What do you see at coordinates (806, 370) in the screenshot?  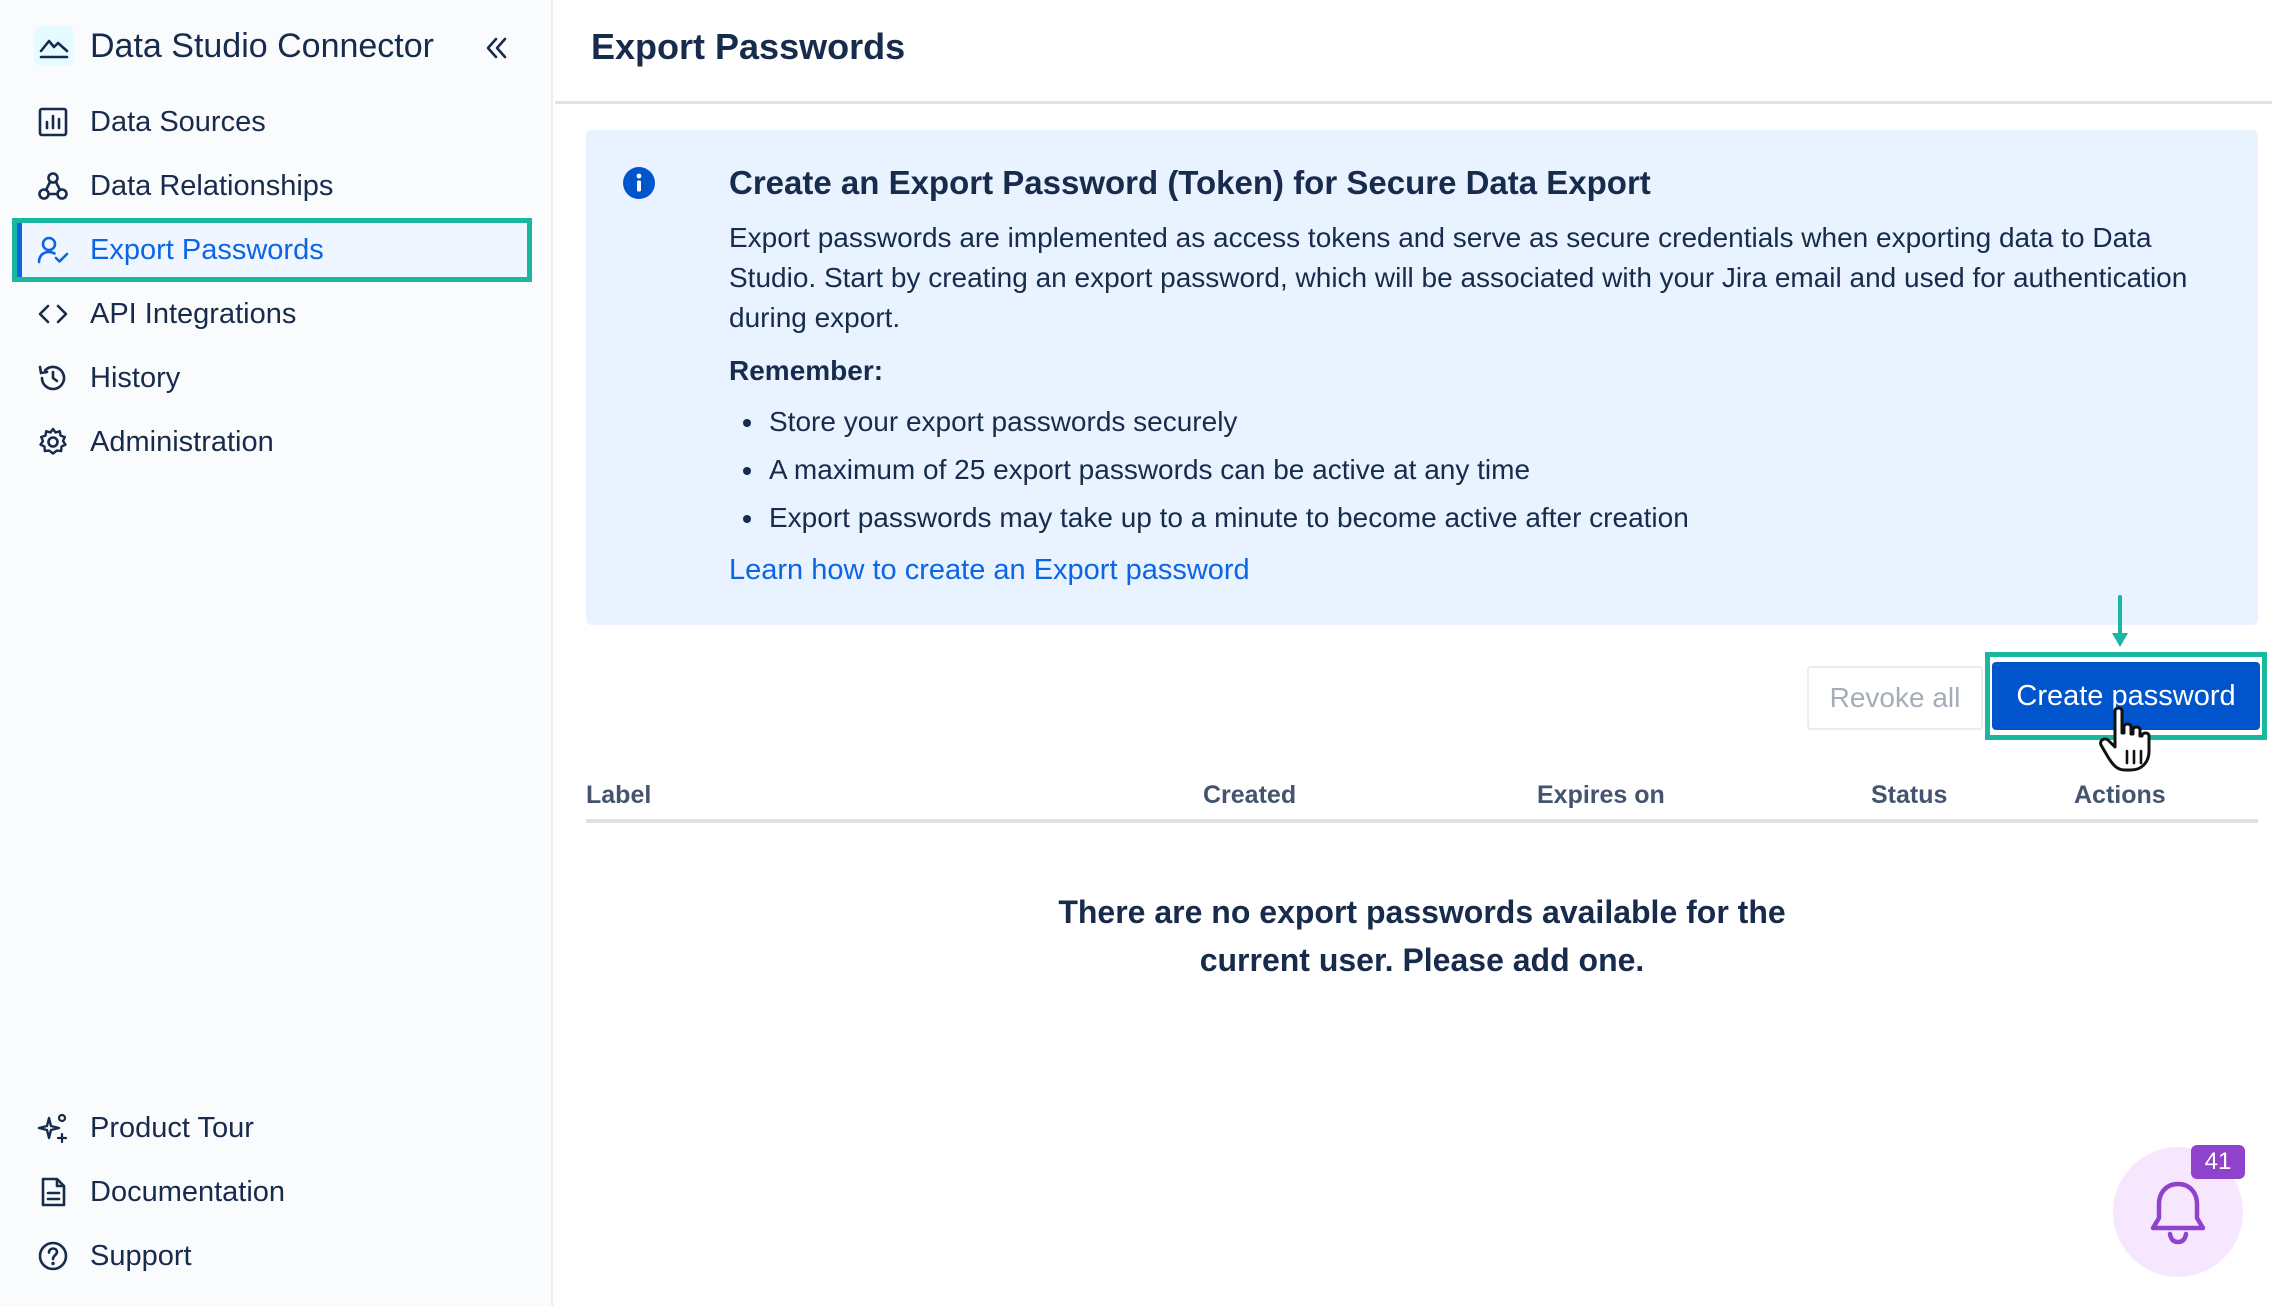 I see `remember-heading: Remember:` at bounding box center [806, 370].